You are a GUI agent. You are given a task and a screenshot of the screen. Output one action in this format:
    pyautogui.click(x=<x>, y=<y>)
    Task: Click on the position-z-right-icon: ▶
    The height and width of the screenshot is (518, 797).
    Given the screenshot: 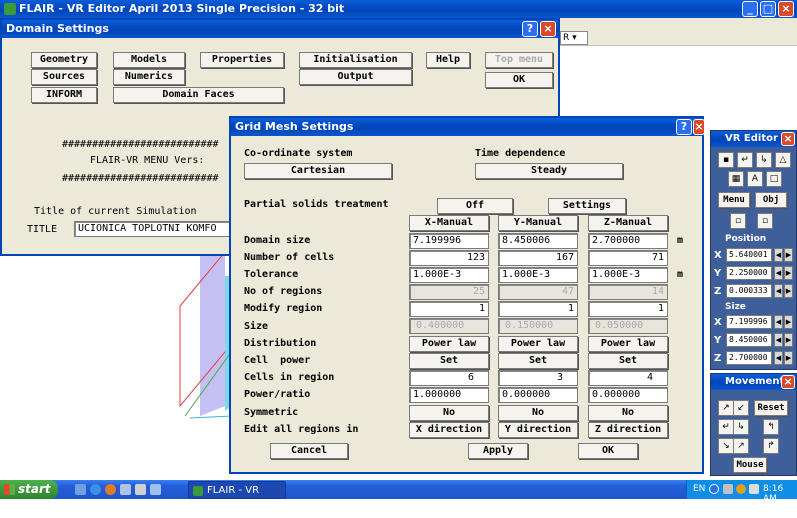 What is the action you would take?
    pyautogui.click(x=788, y=291)
    